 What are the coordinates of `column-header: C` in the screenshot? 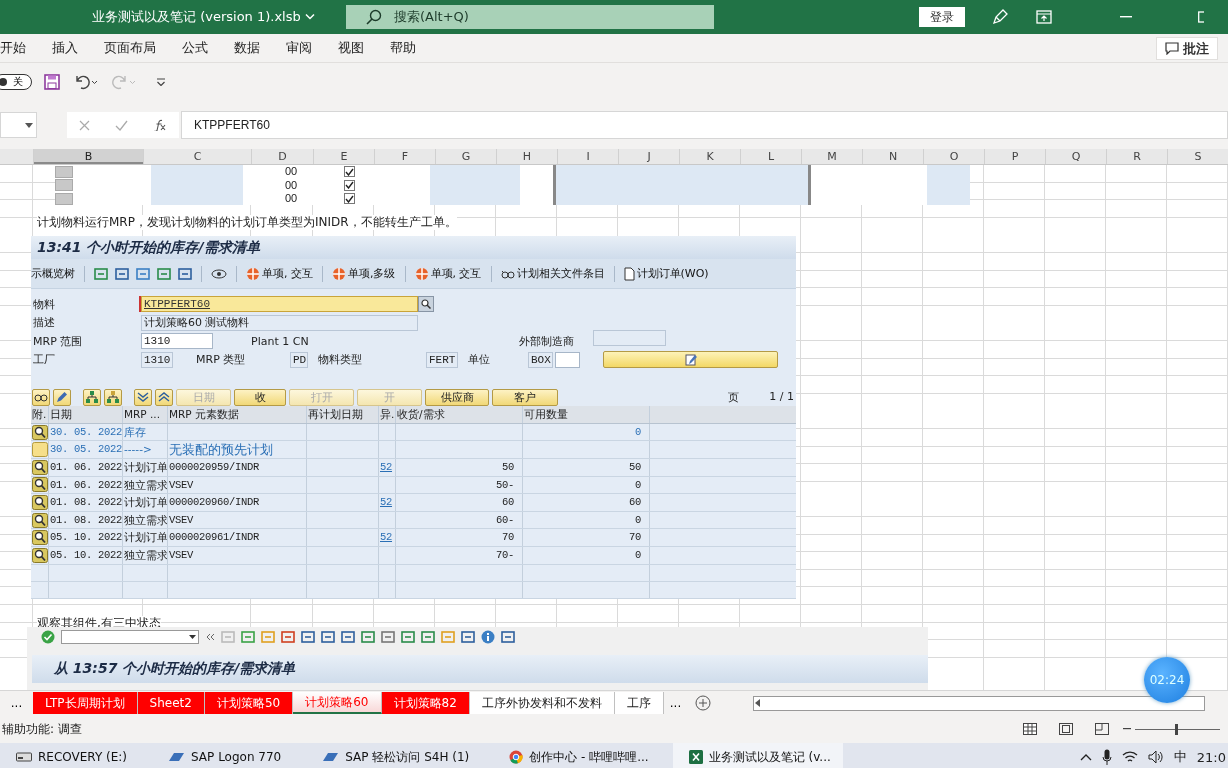 It's located at (197, 156).